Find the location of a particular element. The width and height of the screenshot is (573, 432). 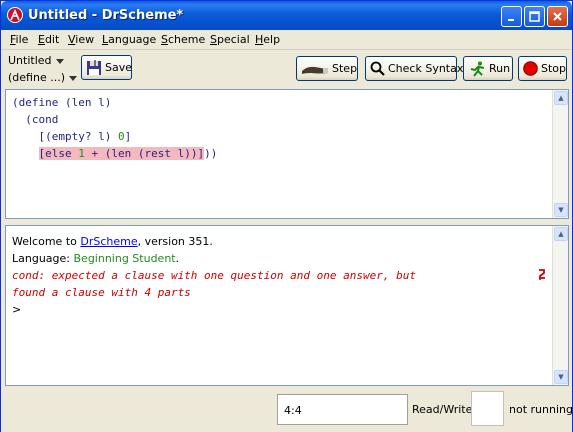

status-bar: 4:4 Read/Write not running is located at coordinates (287, 410).